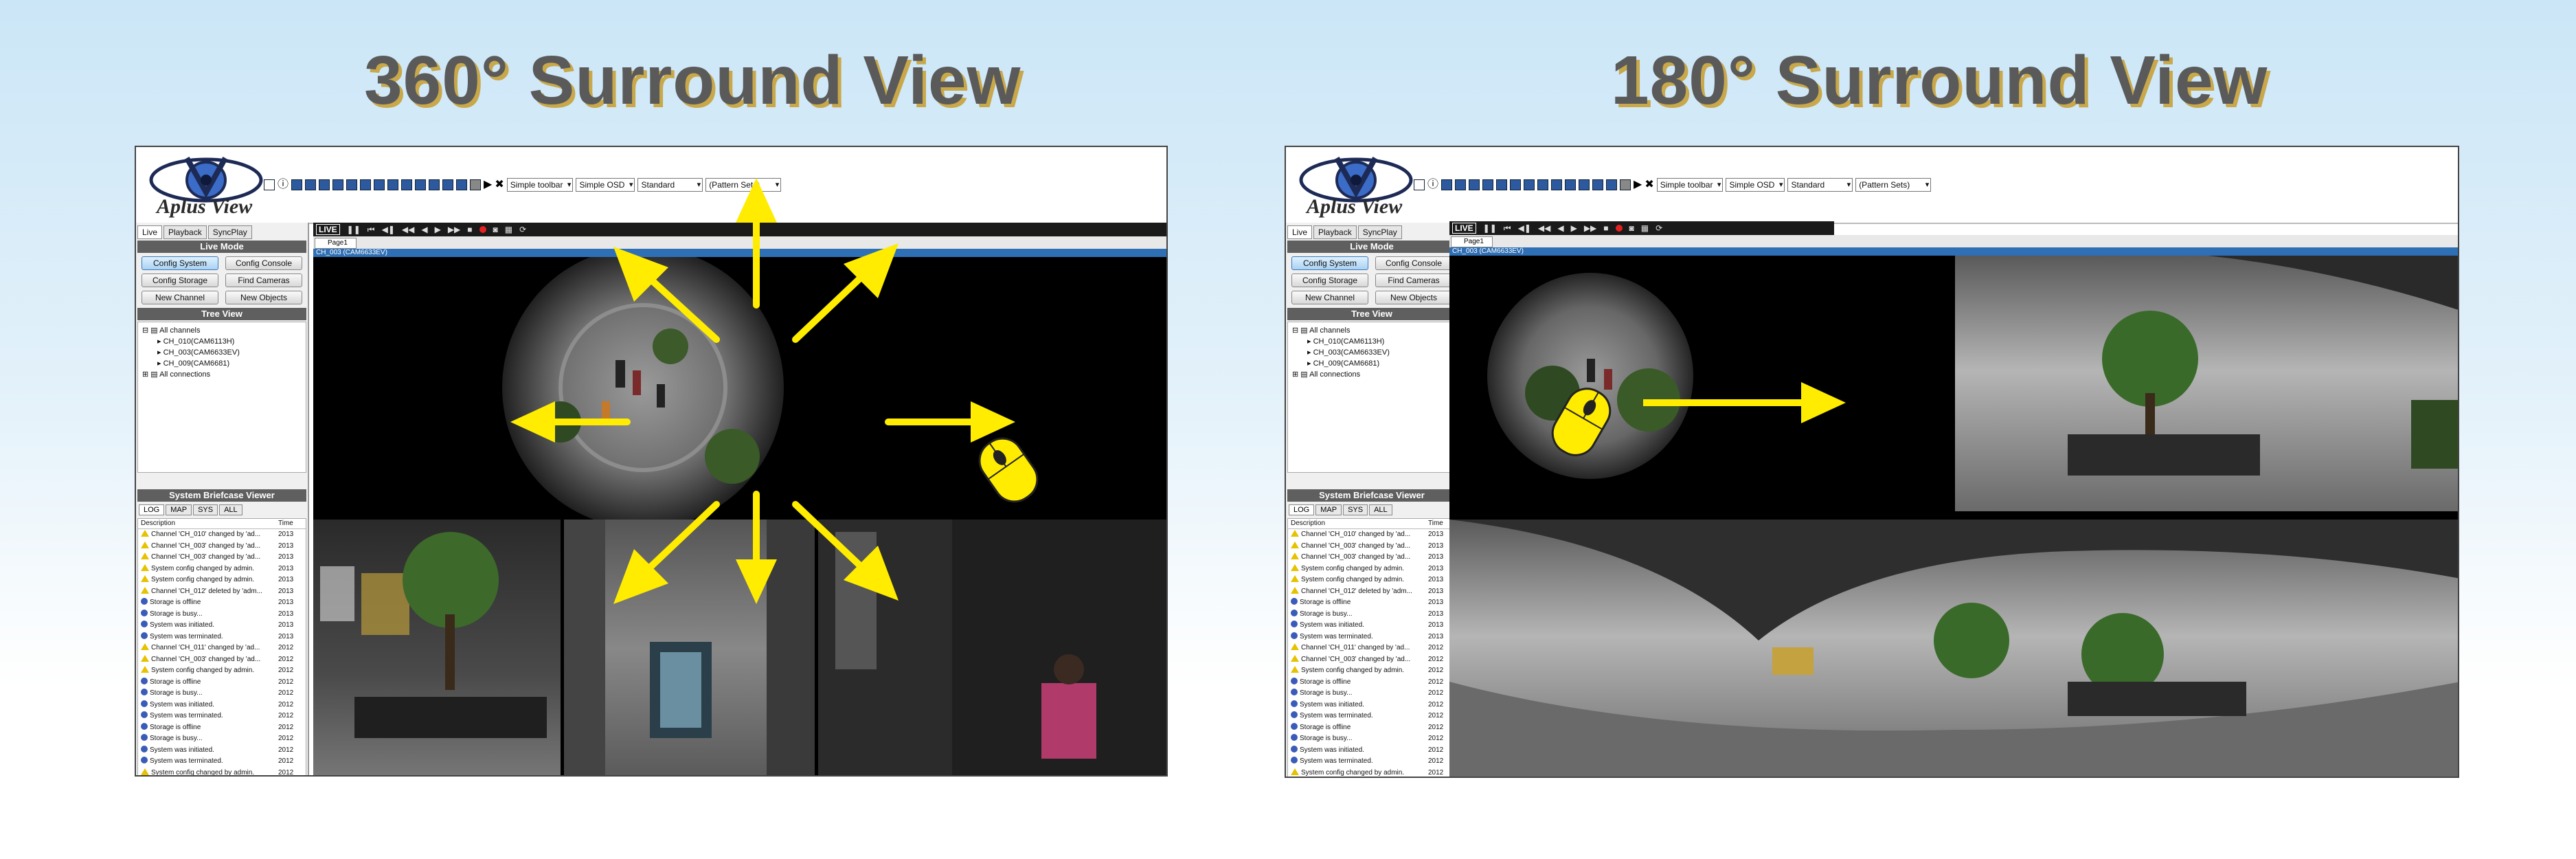  I want to click on arrow-down-left-icon, so click(684, 535).